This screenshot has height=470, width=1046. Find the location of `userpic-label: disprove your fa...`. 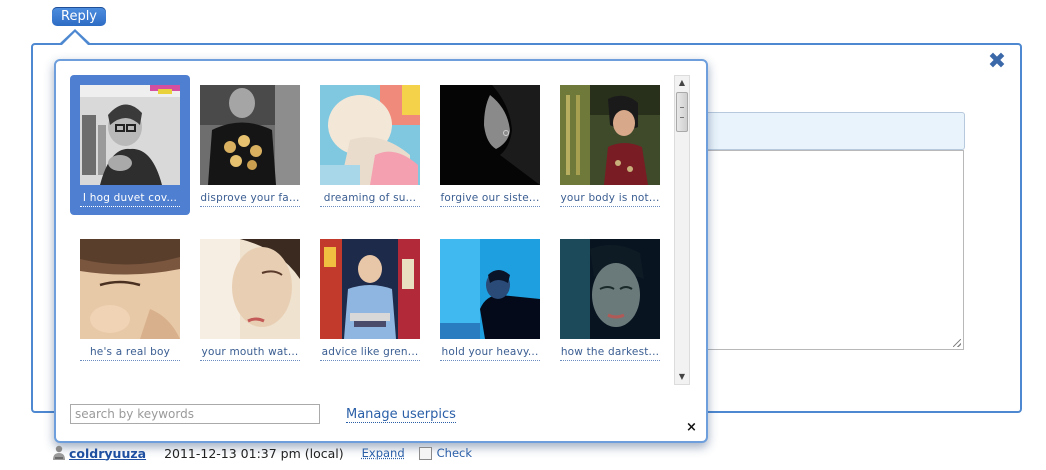

userpic-label: disprove your fa... is located at coordinates (250, 199).